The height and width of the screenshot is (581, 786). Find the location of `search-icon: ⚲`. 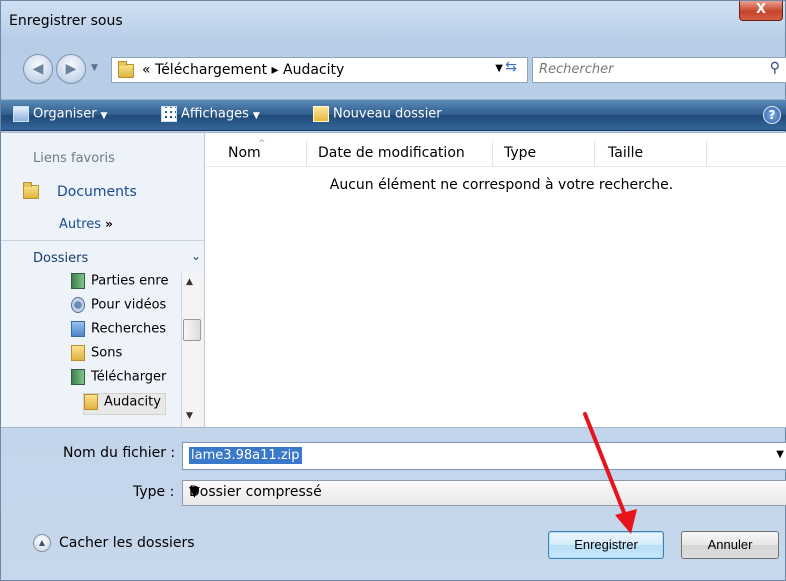

search-icon: ⚲ is located at coordinates (775, 68).